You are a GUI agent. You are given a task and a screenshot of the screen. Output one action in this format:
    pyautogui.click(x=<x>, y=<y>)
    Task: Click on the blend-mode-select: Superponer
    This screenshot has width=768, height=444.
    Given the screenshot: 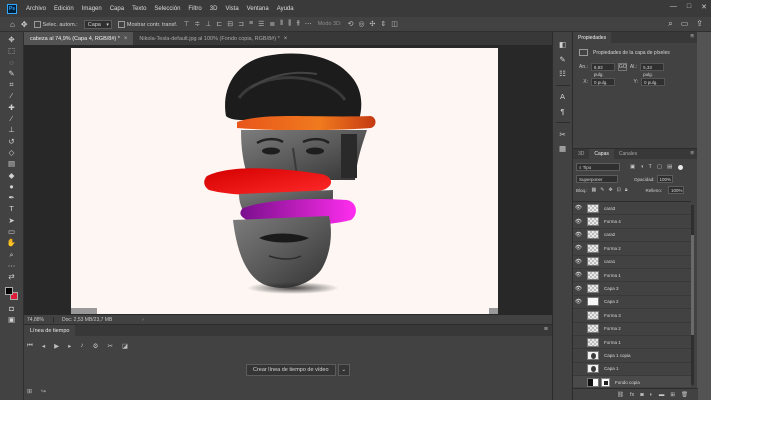 What is the action you would take?
    pyautogui.click(x=597, y=179)
    